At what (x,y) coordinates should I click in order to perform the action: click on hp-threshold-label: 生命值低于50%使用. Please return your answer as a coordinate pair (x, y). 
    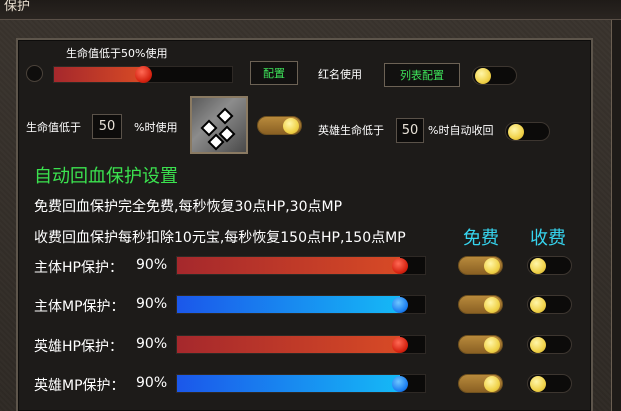
    Looking at the image, I should click on (117, 53).